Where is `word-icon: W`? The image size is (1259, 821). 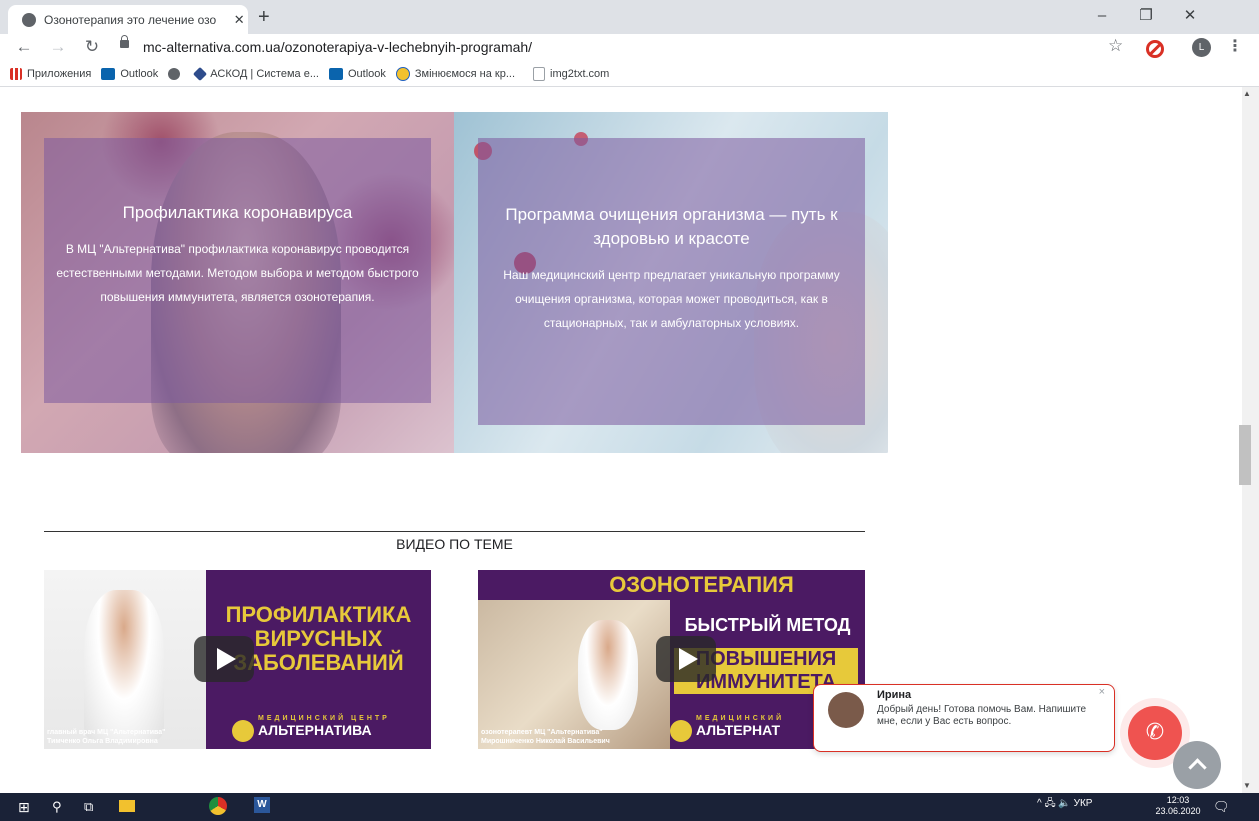 word-icon: W is located at coordinates (262, 805).